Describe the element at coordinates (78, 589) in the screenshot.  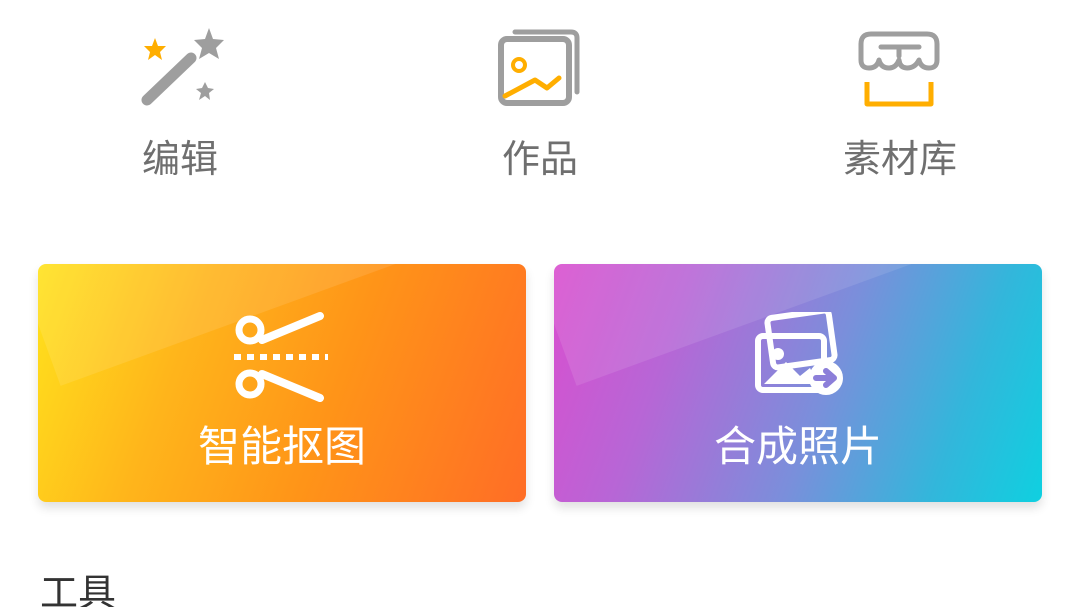
I see `tools-section-title: 工具` at that location.